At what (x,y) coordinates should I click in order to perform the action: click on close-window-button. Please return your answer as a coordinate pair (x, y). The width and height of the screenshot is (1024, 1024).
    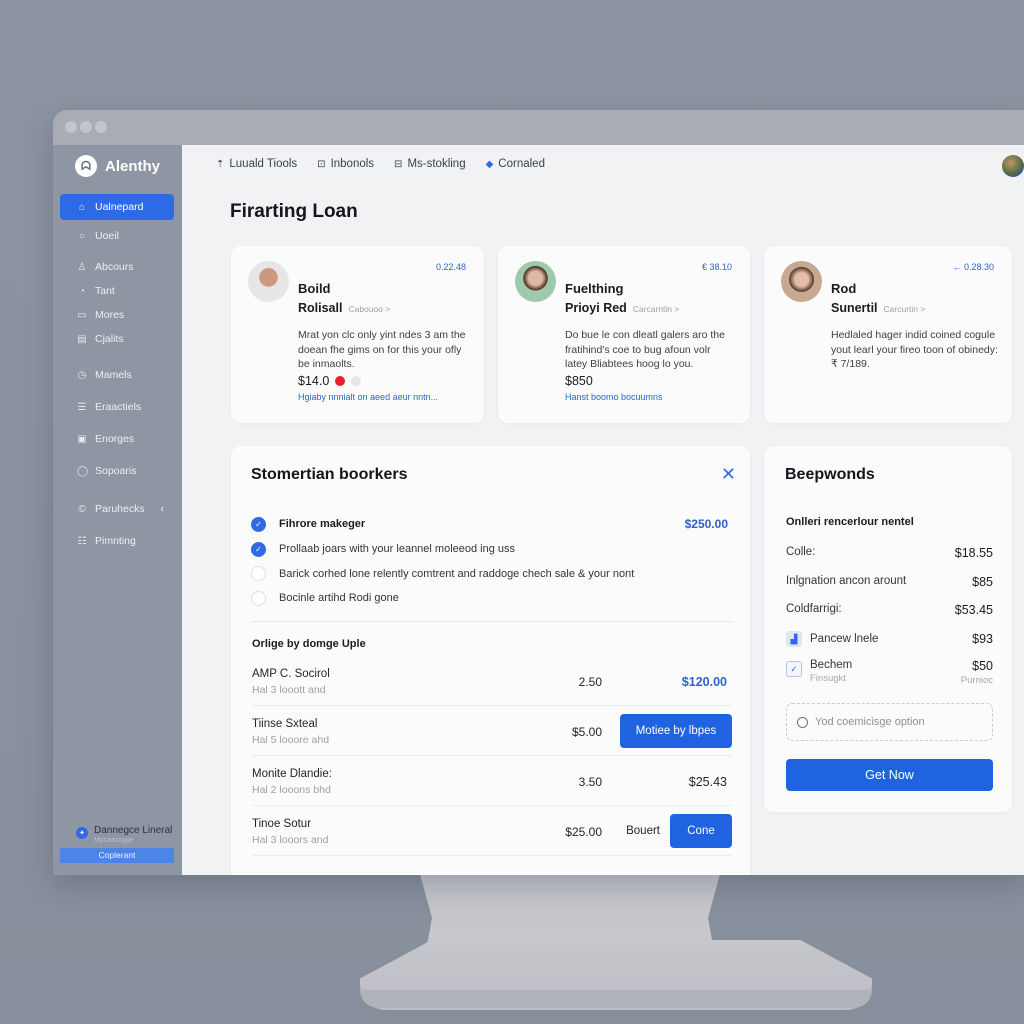
    Looking at the image, I should click on (71, 127).